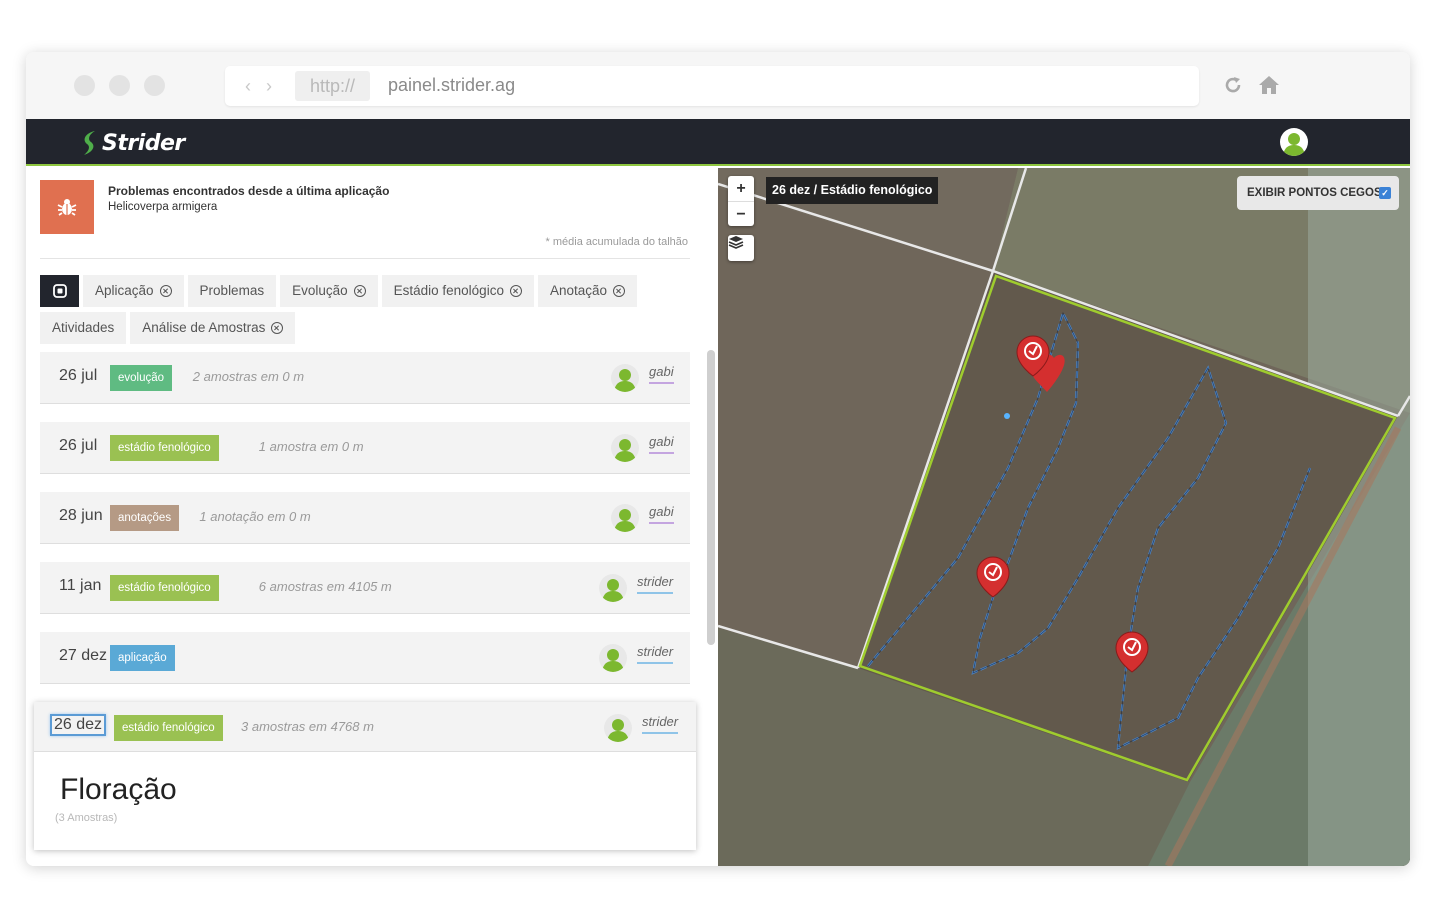 The width and height of the screenshot is (1431, 900). What do you see at coordinates (457, 291) in the screenshot?
I see `filter-chip-estadio-fenologico: Estádio fenológico` at bounding box center [457, 291].